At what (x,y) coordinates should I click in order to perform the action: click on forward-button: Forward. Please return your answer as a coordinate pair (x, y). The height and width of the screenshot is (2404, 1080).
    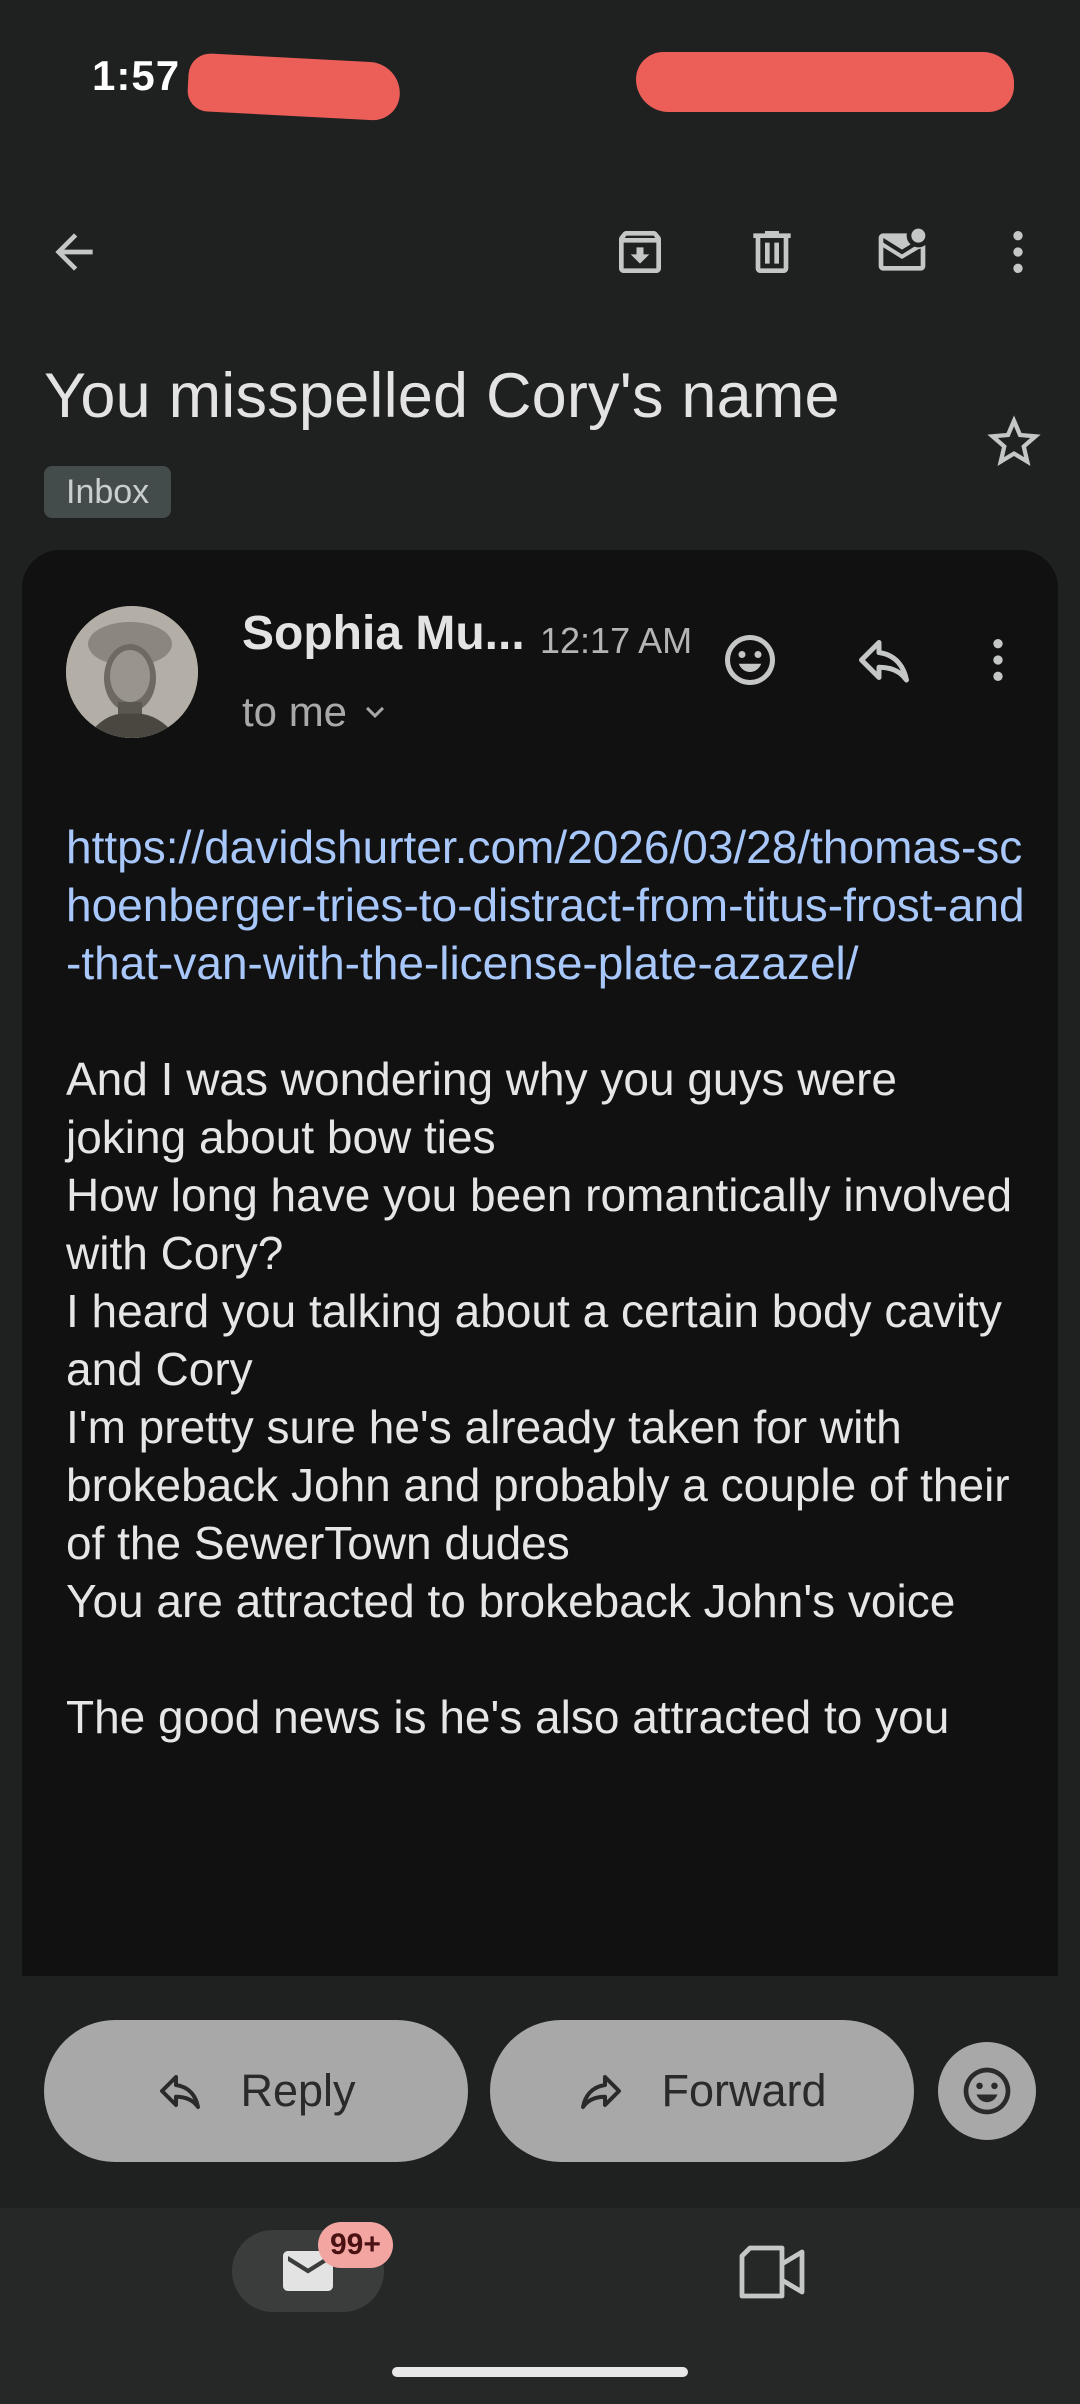
    Looking at the image, I should click on (702, 2091).